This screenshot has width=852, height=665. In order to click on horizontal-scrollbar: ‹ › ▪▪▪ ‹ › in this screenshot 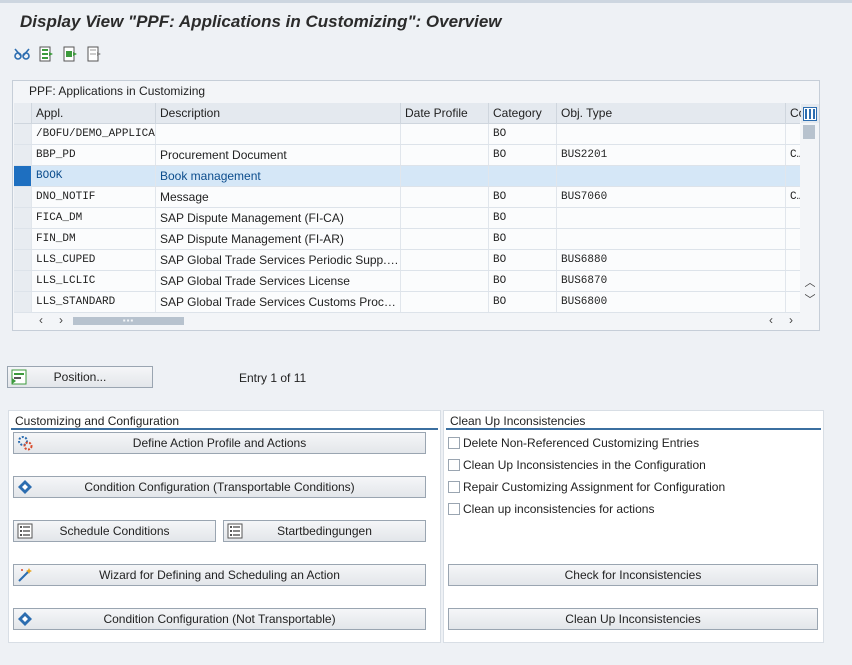, I will do `click(414, 320)`.